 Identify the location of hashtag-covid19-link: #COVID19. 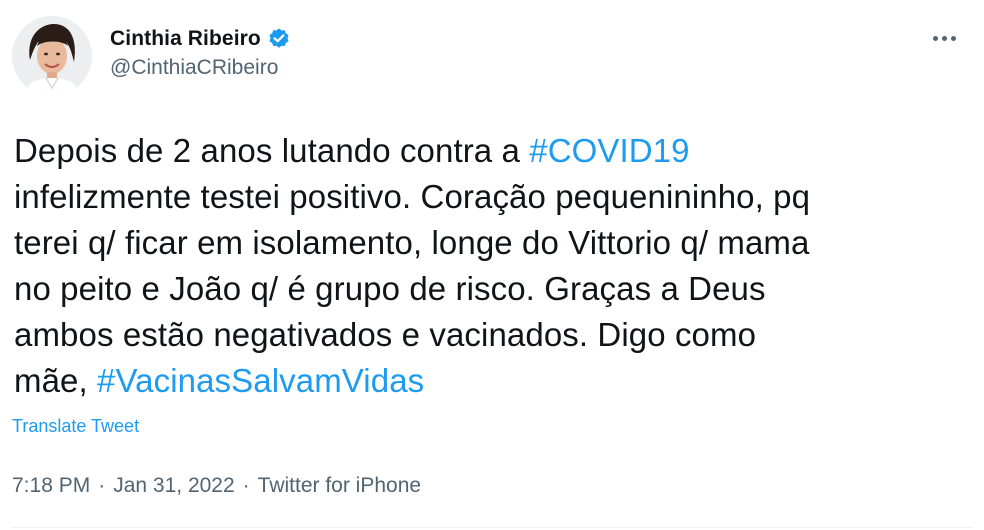
(609, 150).